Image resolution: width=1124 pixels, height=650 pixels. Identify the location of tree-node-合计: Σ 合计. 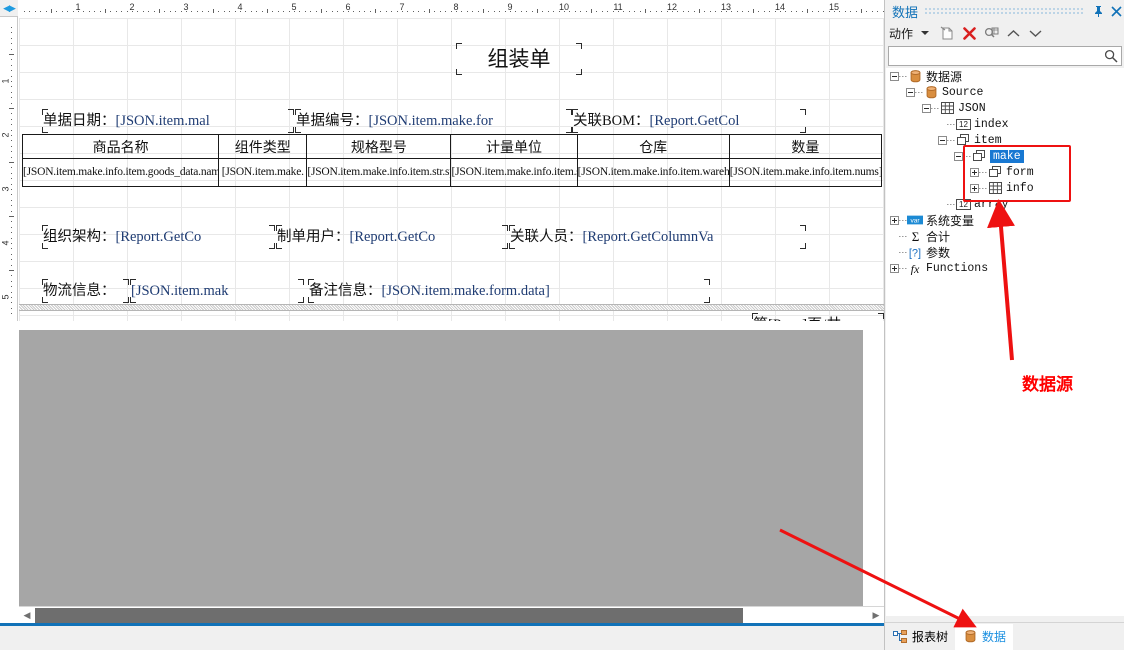
(1005, 236).